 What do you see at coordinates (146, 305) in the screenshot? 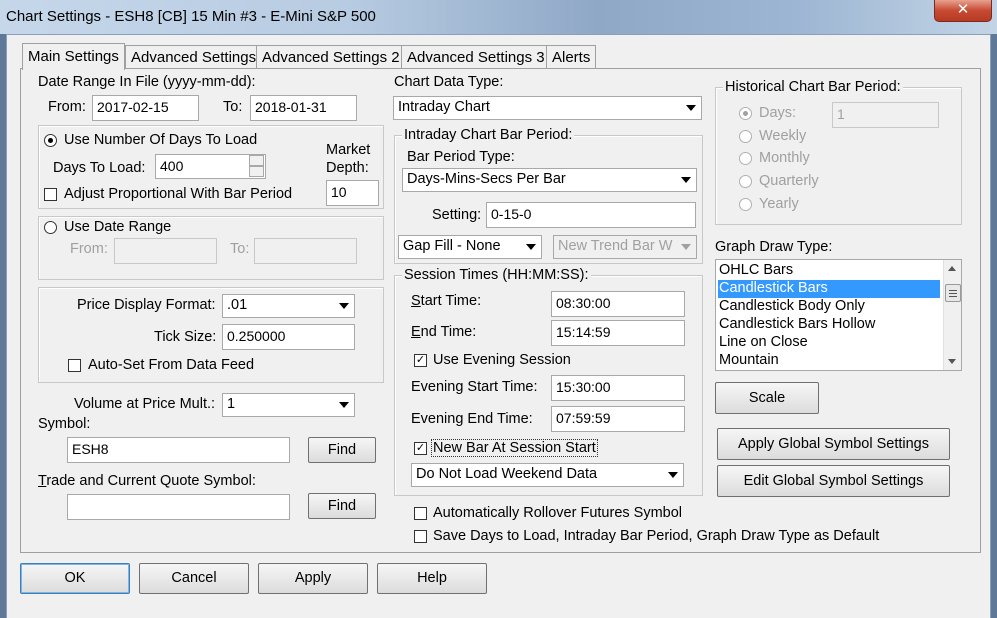
I see `price-format-label: Price Display Format:` at bounding box center [146, 305].